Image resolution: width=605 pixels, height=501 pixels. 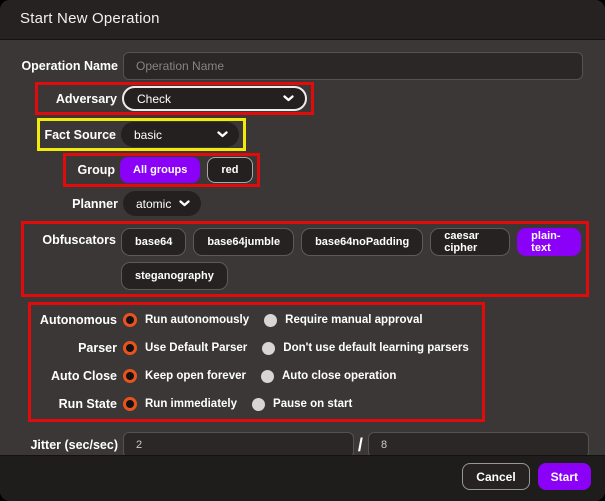 I want to click on annotation-red-box-adversary: Adversary Check, so click(x=174, y=98).